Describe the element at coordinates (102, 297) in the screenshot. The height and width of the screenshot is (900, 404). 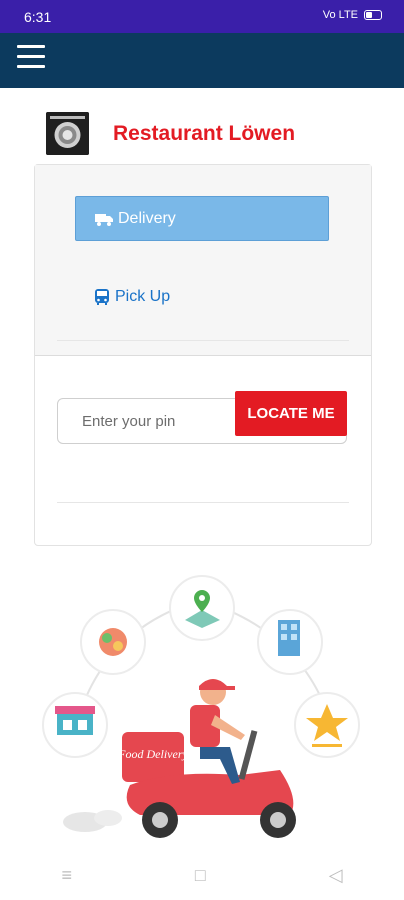
I see `bus-icon` at that location.